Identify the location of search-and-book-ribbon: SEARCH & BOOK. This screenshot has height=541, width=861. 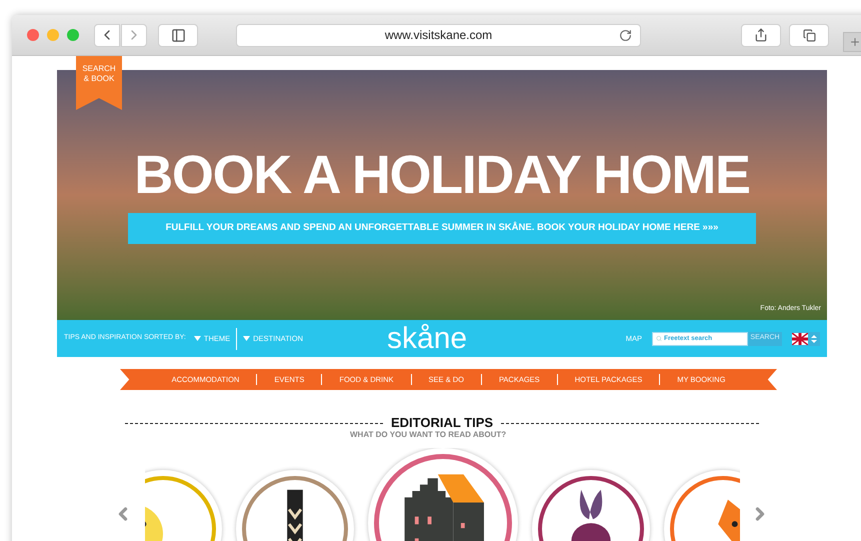
(99, 83).